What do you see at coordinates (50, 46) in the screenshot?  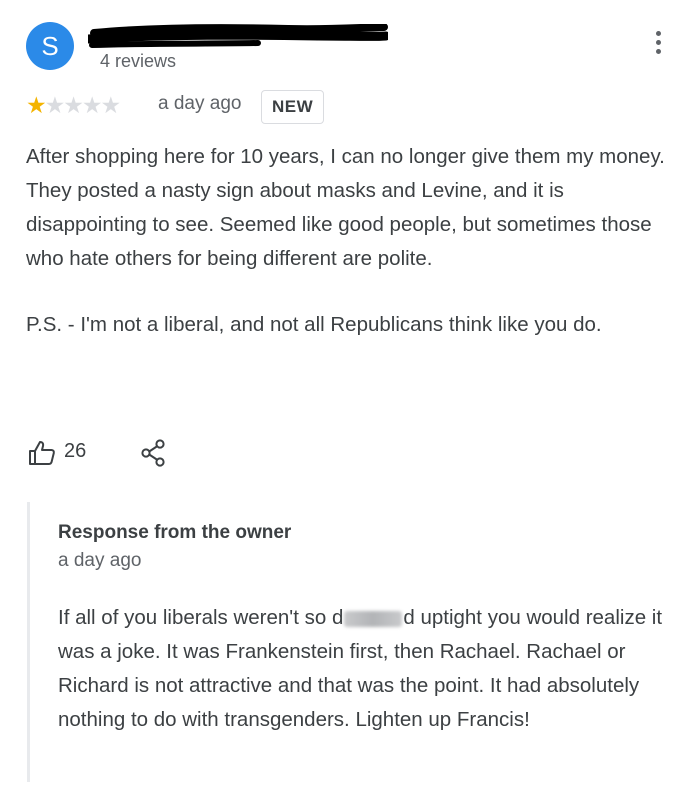 I see `reviewer-avatar: S` at bounding box center [50, 46].